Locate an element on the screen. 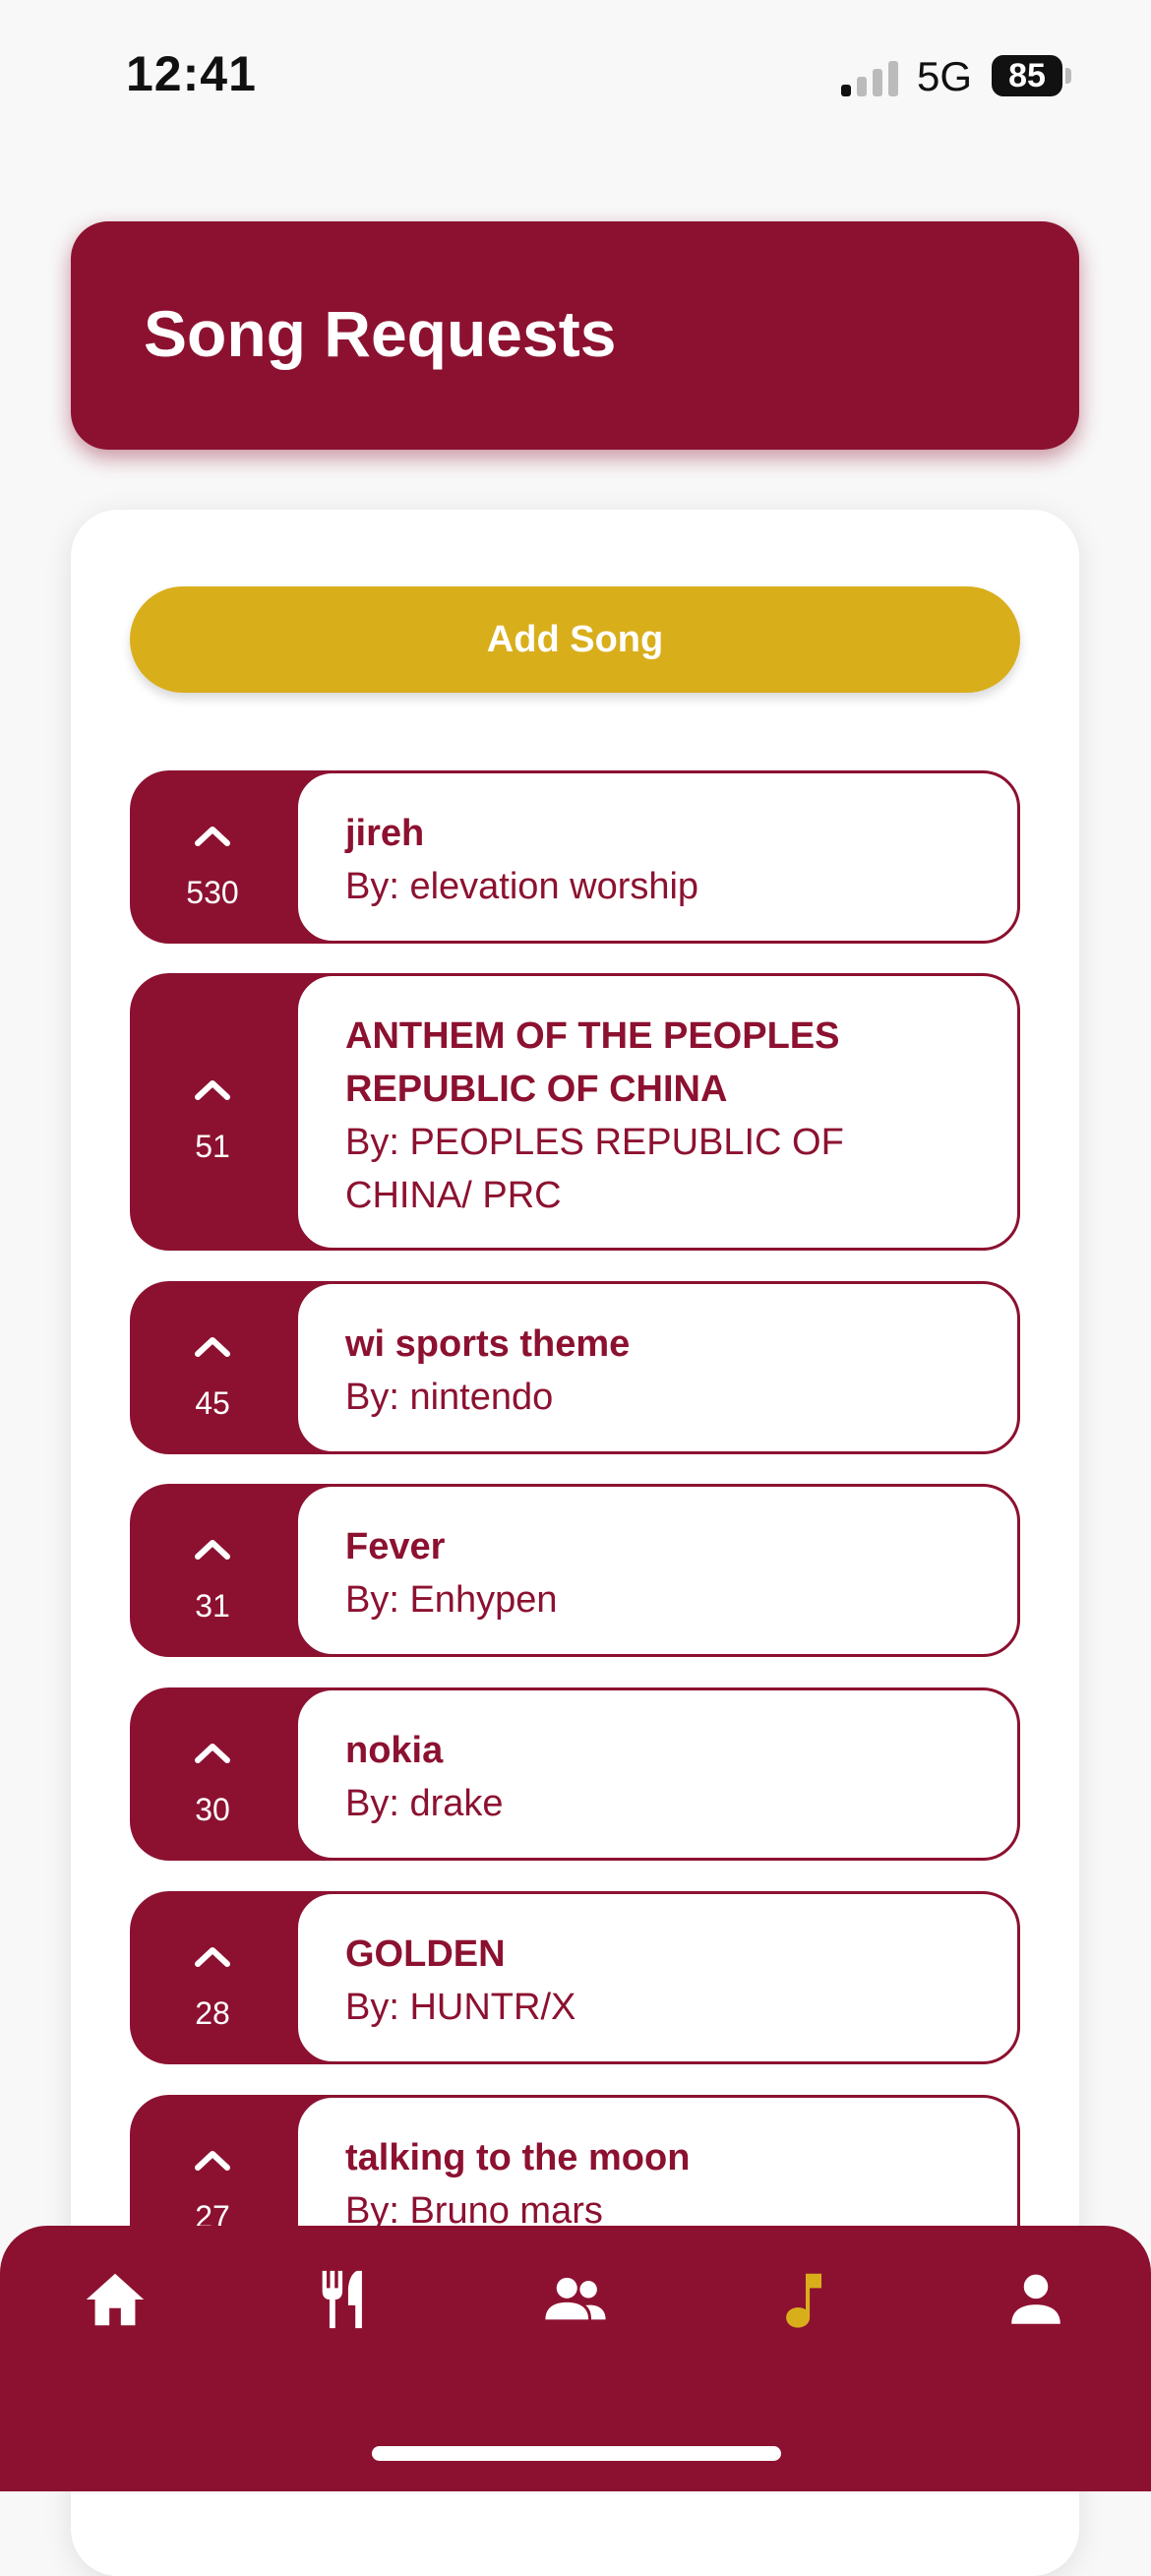 This screenshot has width=1151, height=2576. tab-dining is located at coordinates (345, 2299).